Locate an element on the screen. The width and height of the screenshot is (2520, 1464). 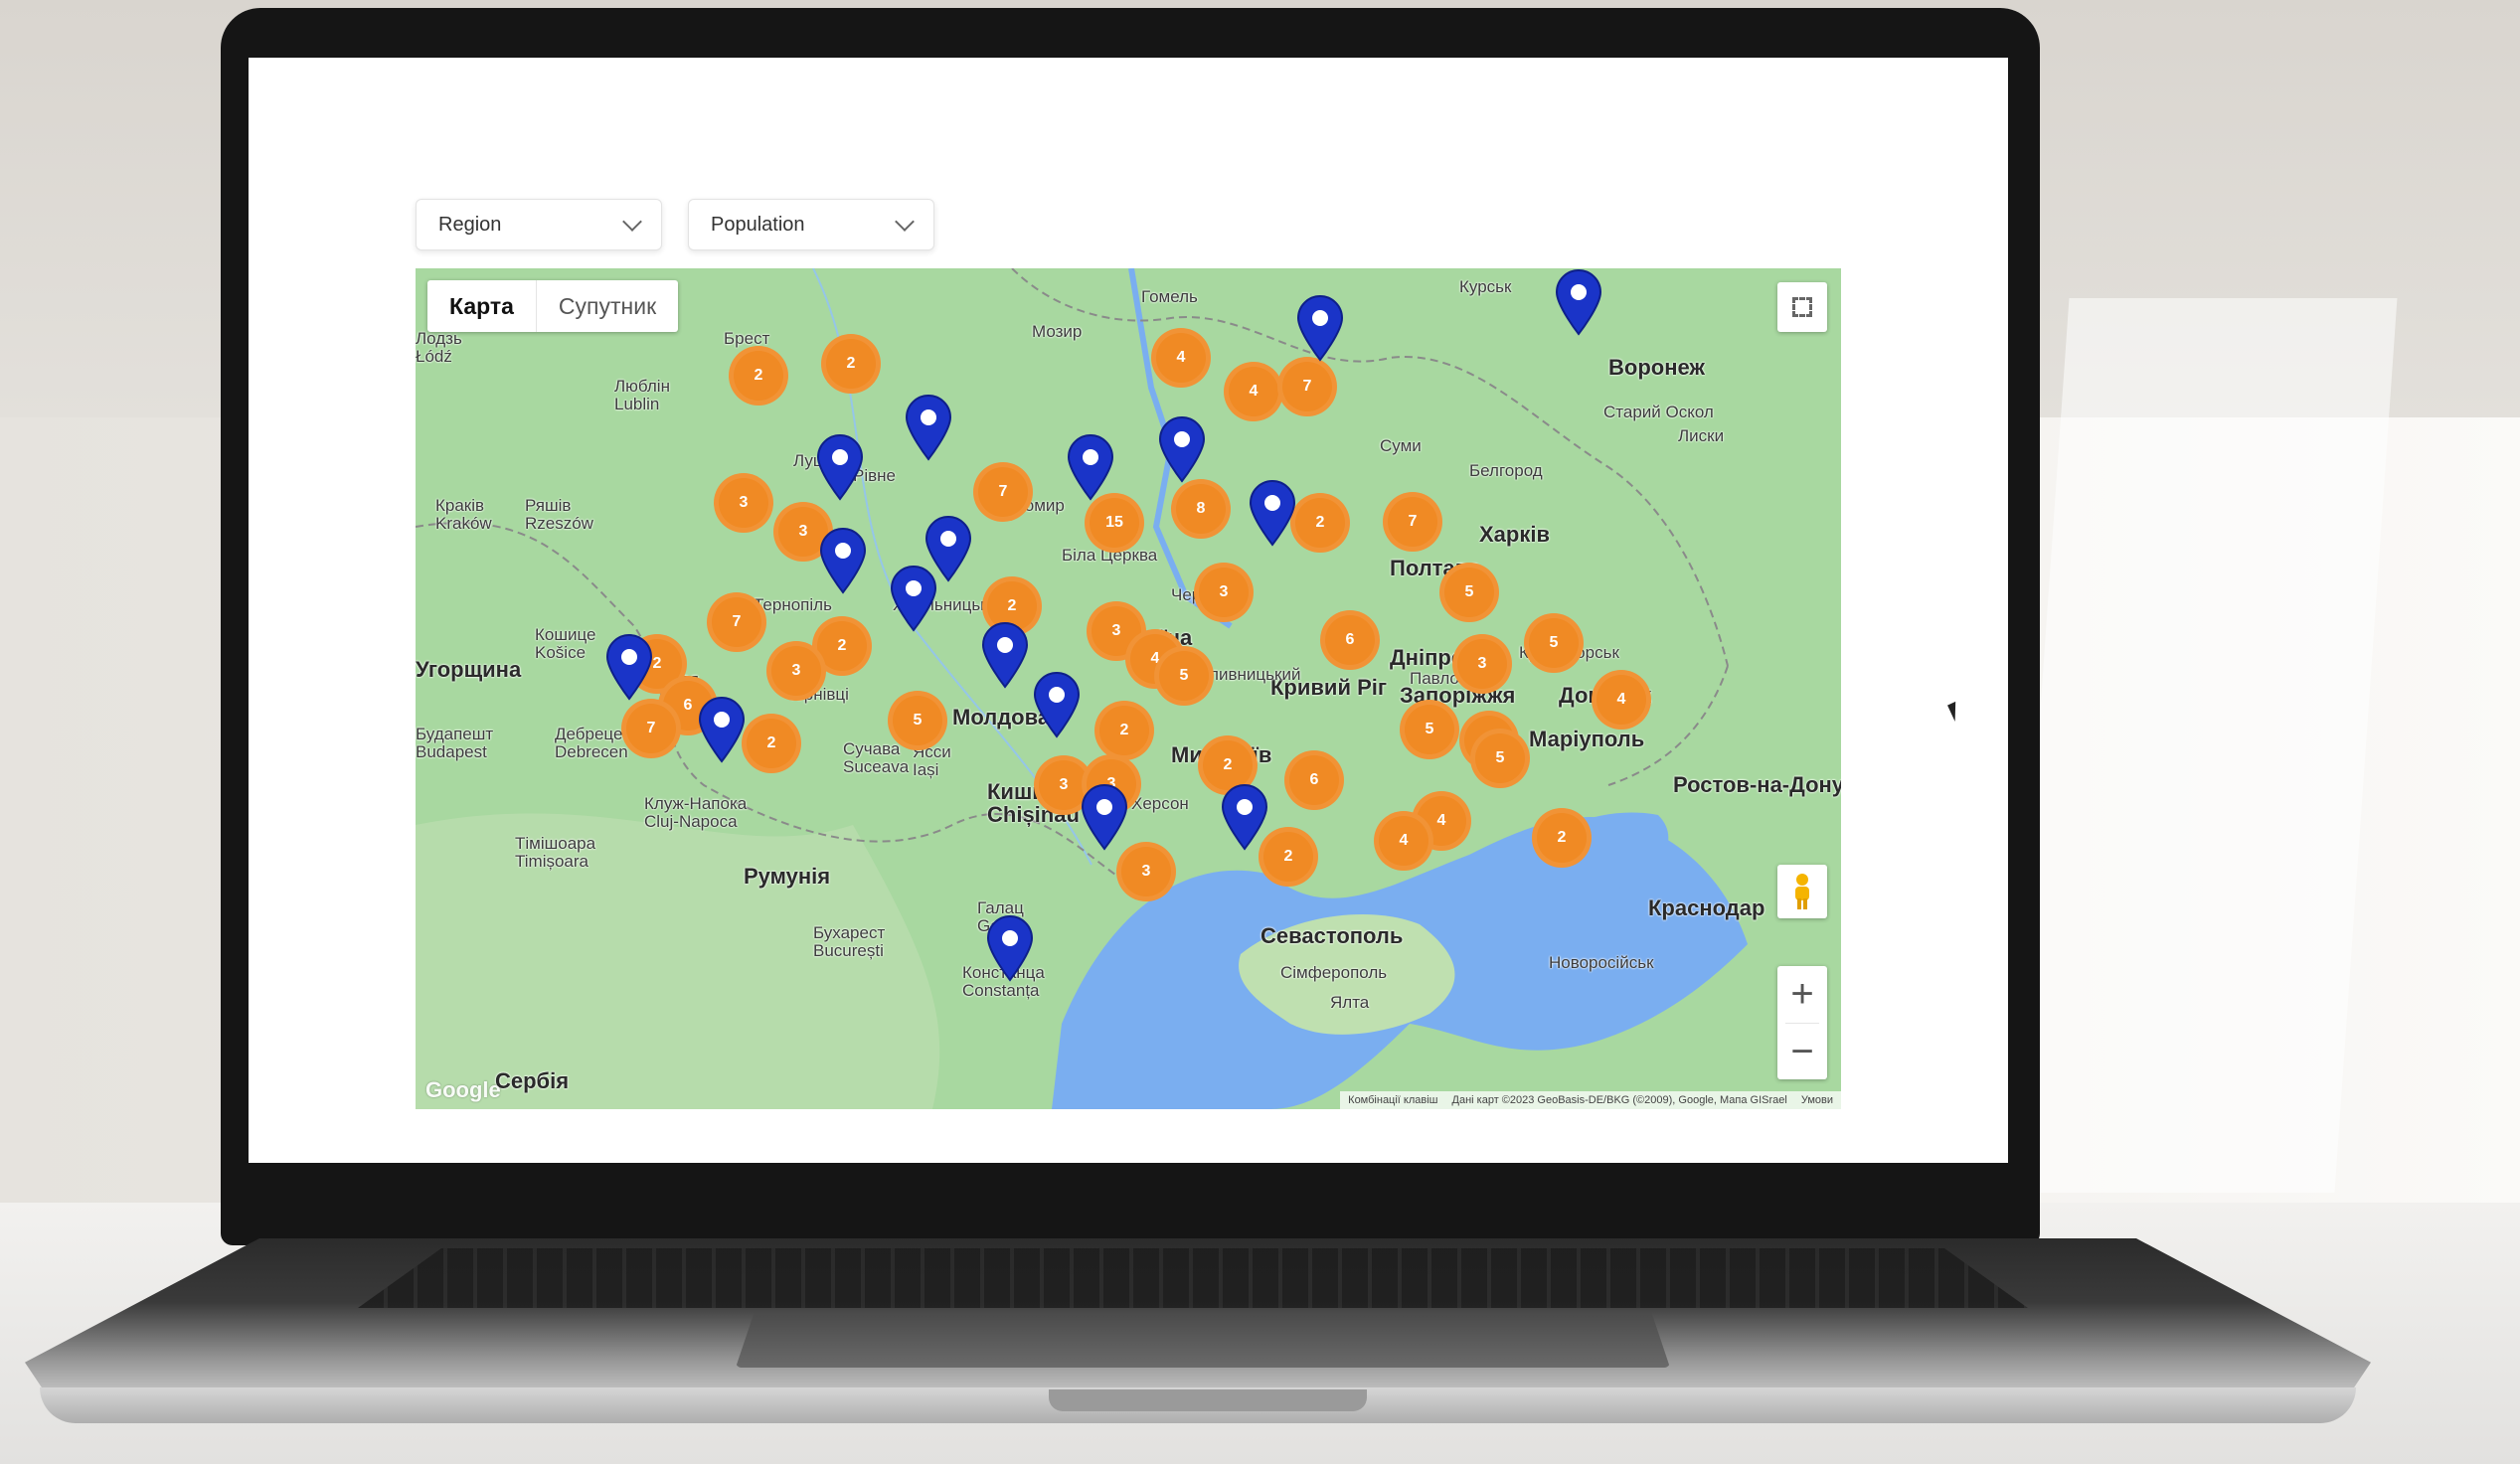
place-label-starsy-oskol: Старий Оскол is located at coordinates (1658, 412).